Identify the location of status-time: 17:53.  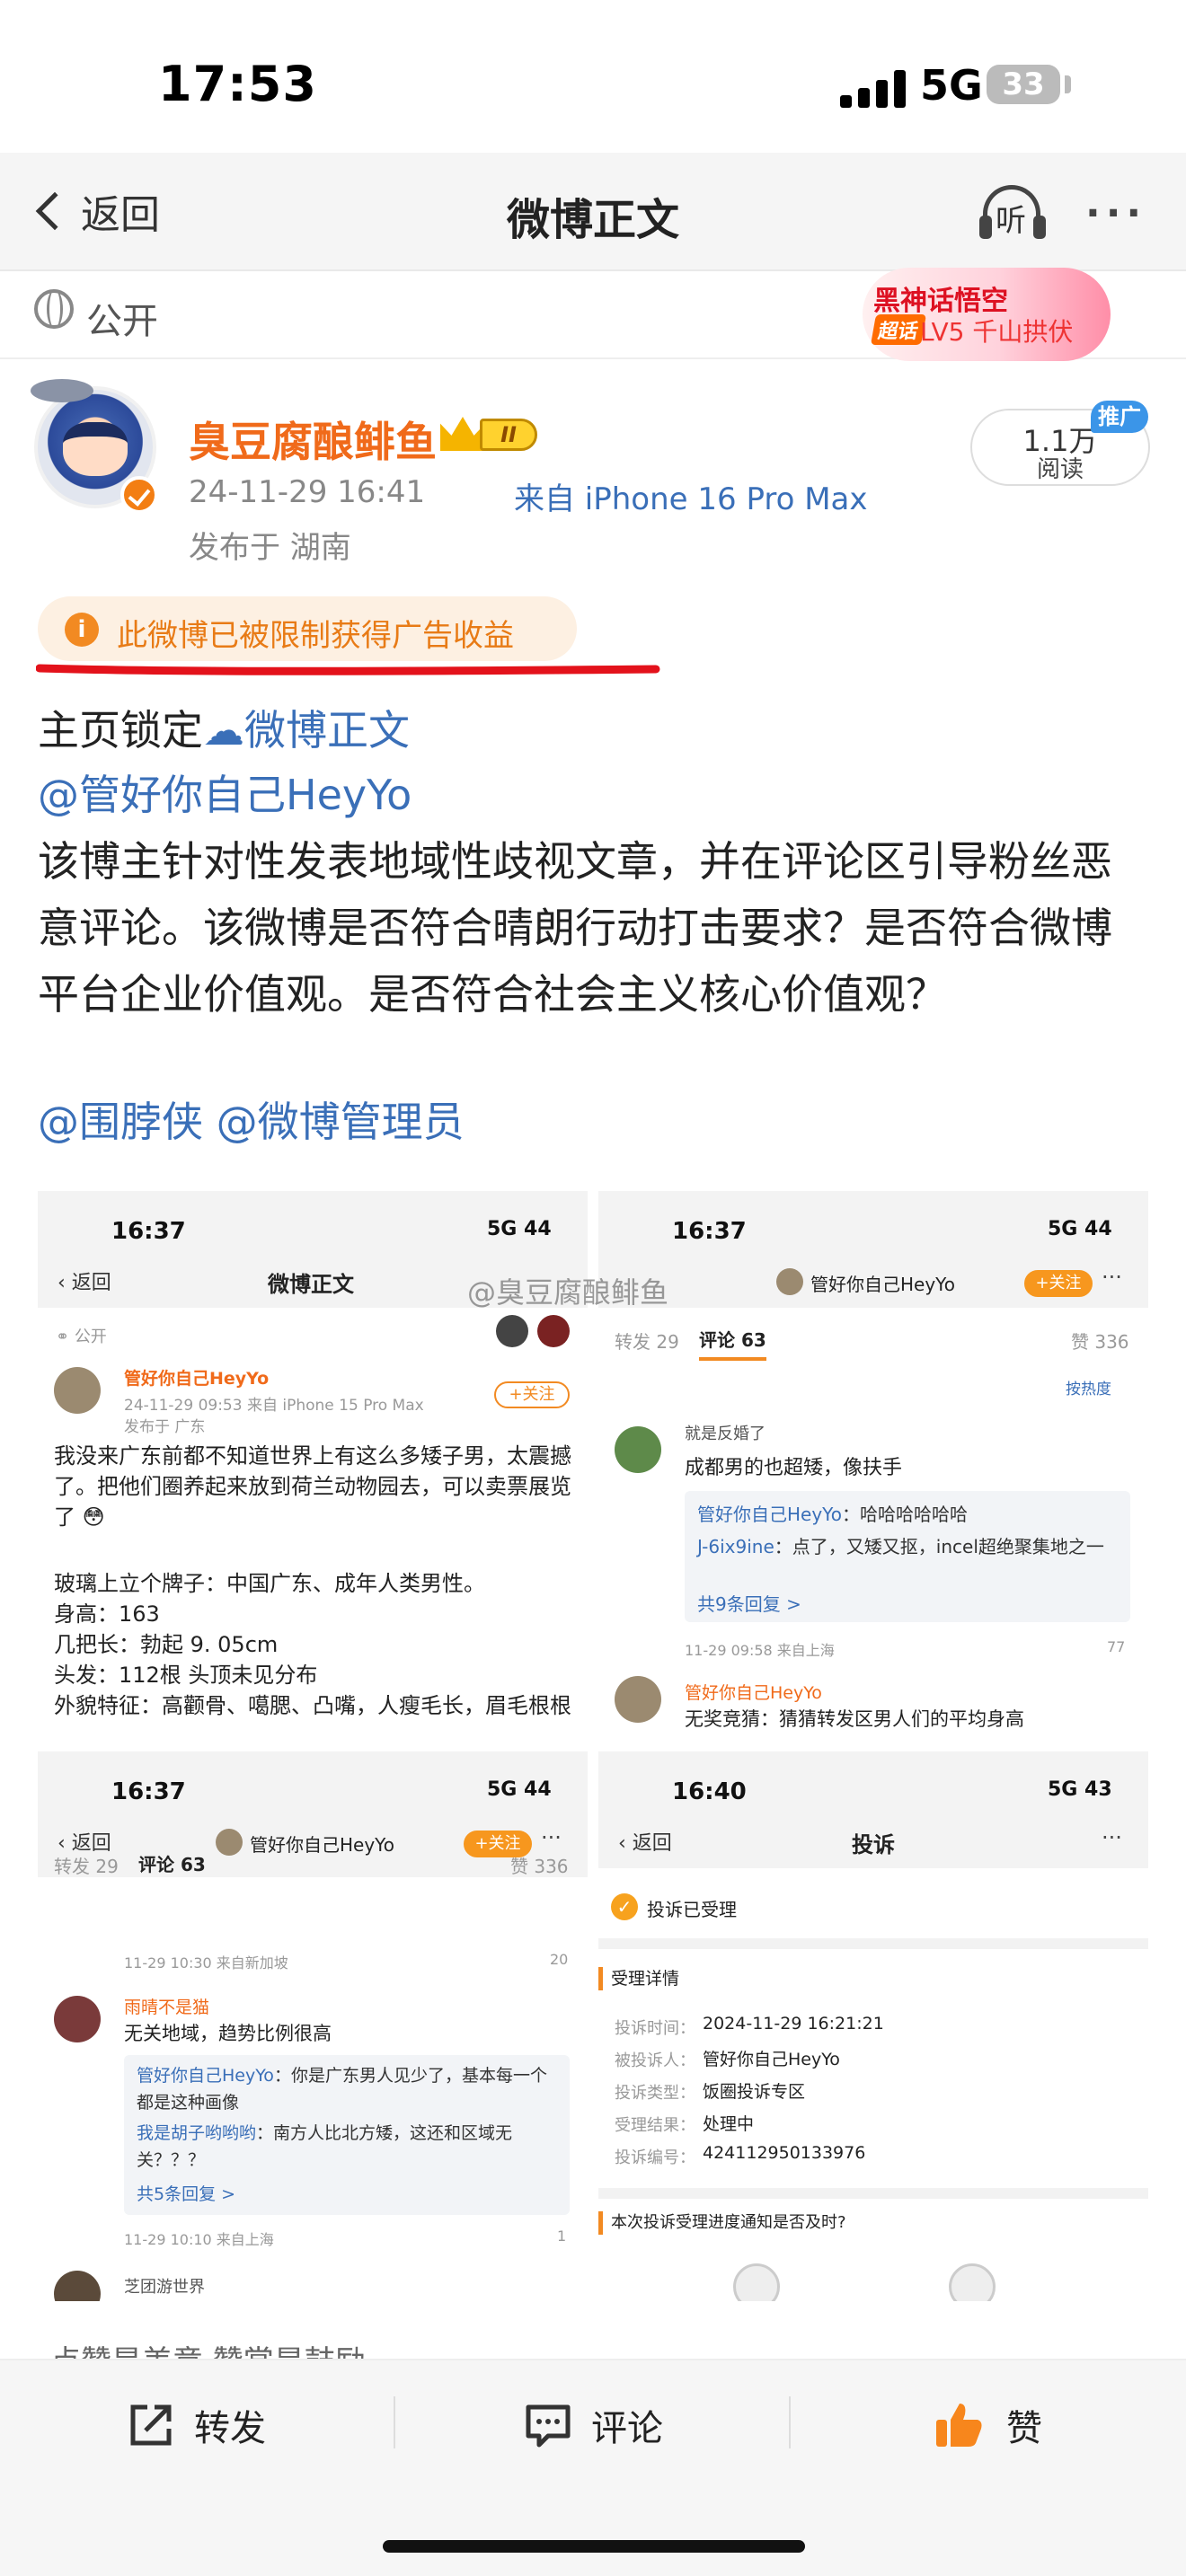
(237, 84).